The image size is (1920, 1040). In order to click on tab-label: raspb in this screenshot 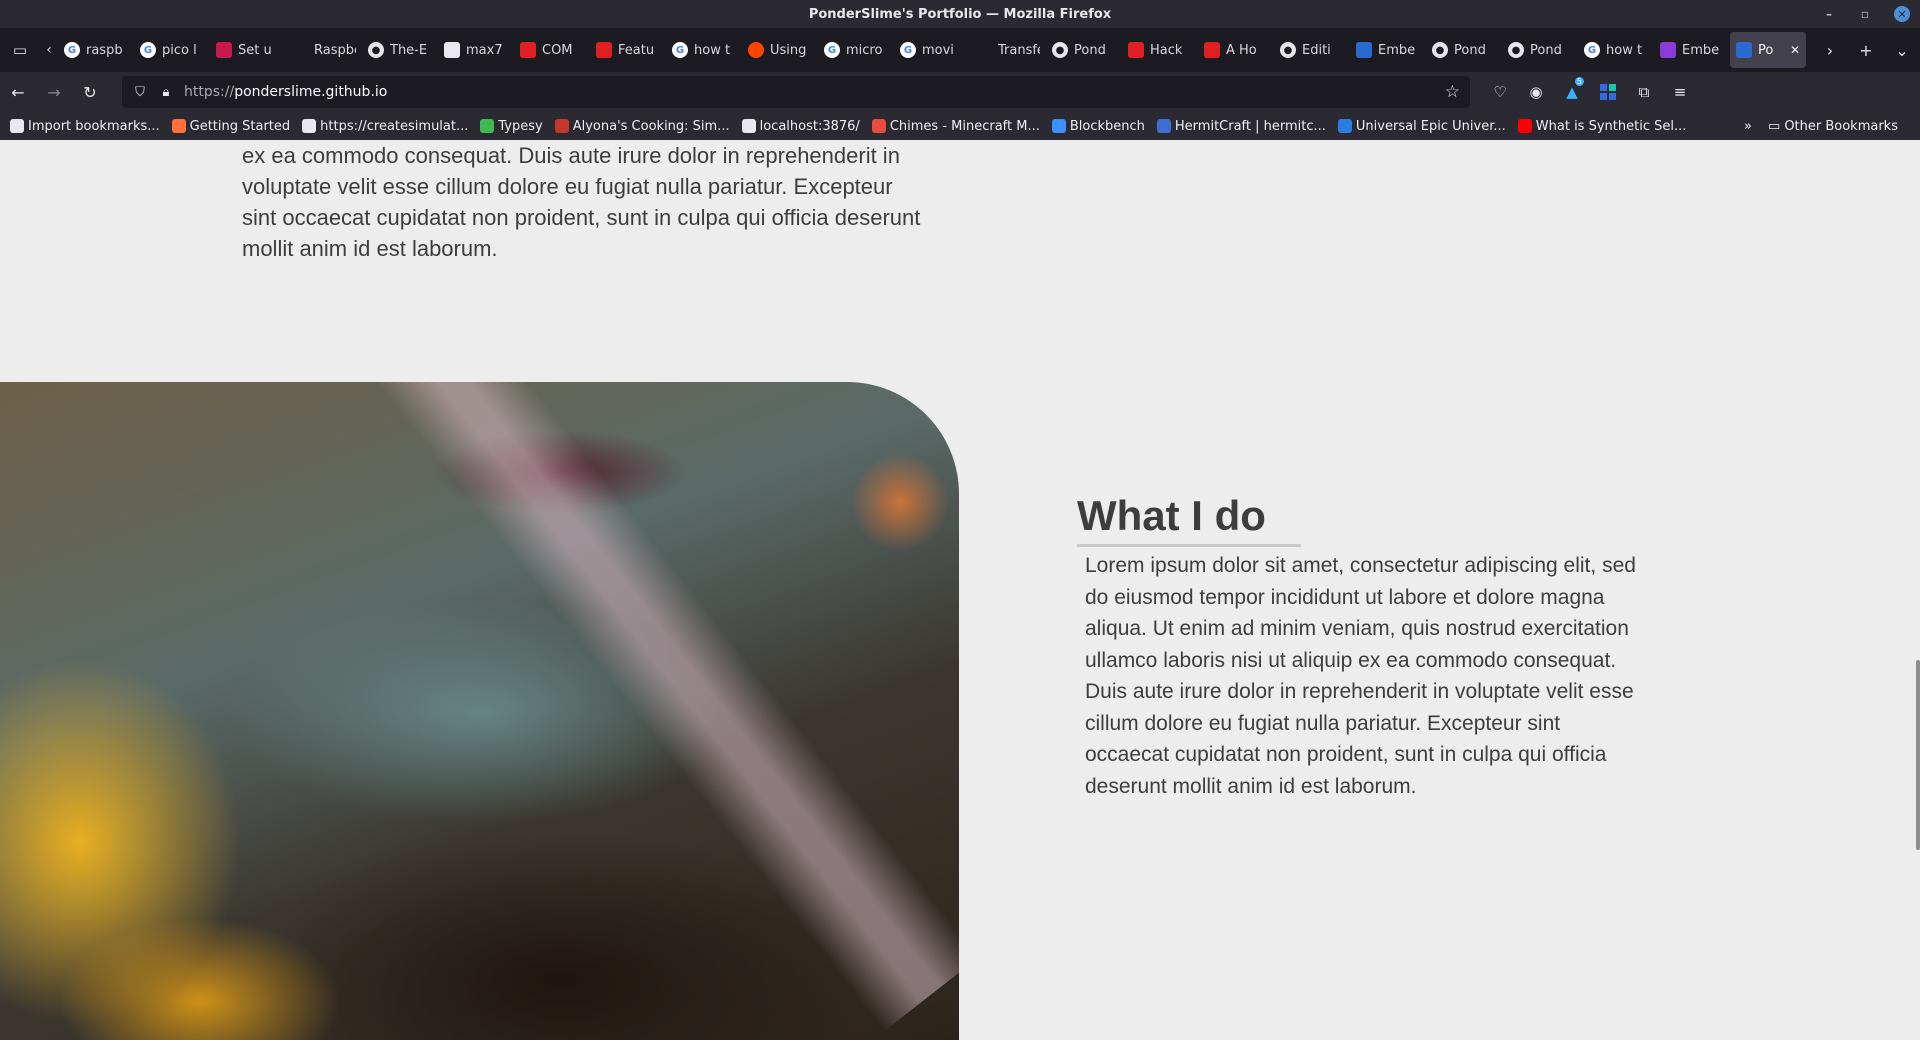, I will do `click(104, 50)`.